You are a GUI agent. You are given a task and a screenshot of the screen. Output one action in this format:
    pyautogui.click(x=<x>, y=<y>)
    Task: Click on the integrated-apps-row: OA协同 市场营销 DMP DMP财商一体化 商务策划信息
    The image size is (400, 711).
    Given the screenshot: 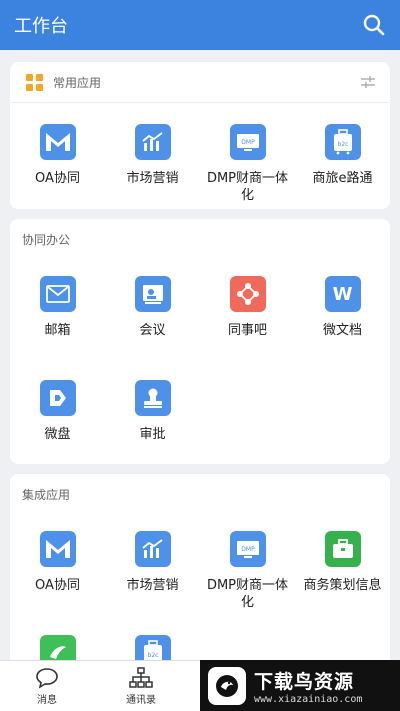 What is the action you would take?
    pyautogui.click(x=200, y=571)
    